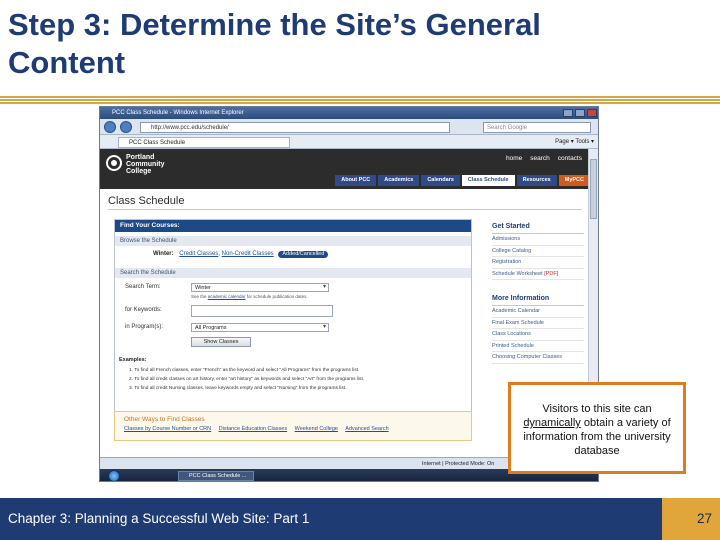  What do you see at coordinates (538, 228) in the screenshot?
I see `get-started-header: Get Started` at bounding box center [538, 228].